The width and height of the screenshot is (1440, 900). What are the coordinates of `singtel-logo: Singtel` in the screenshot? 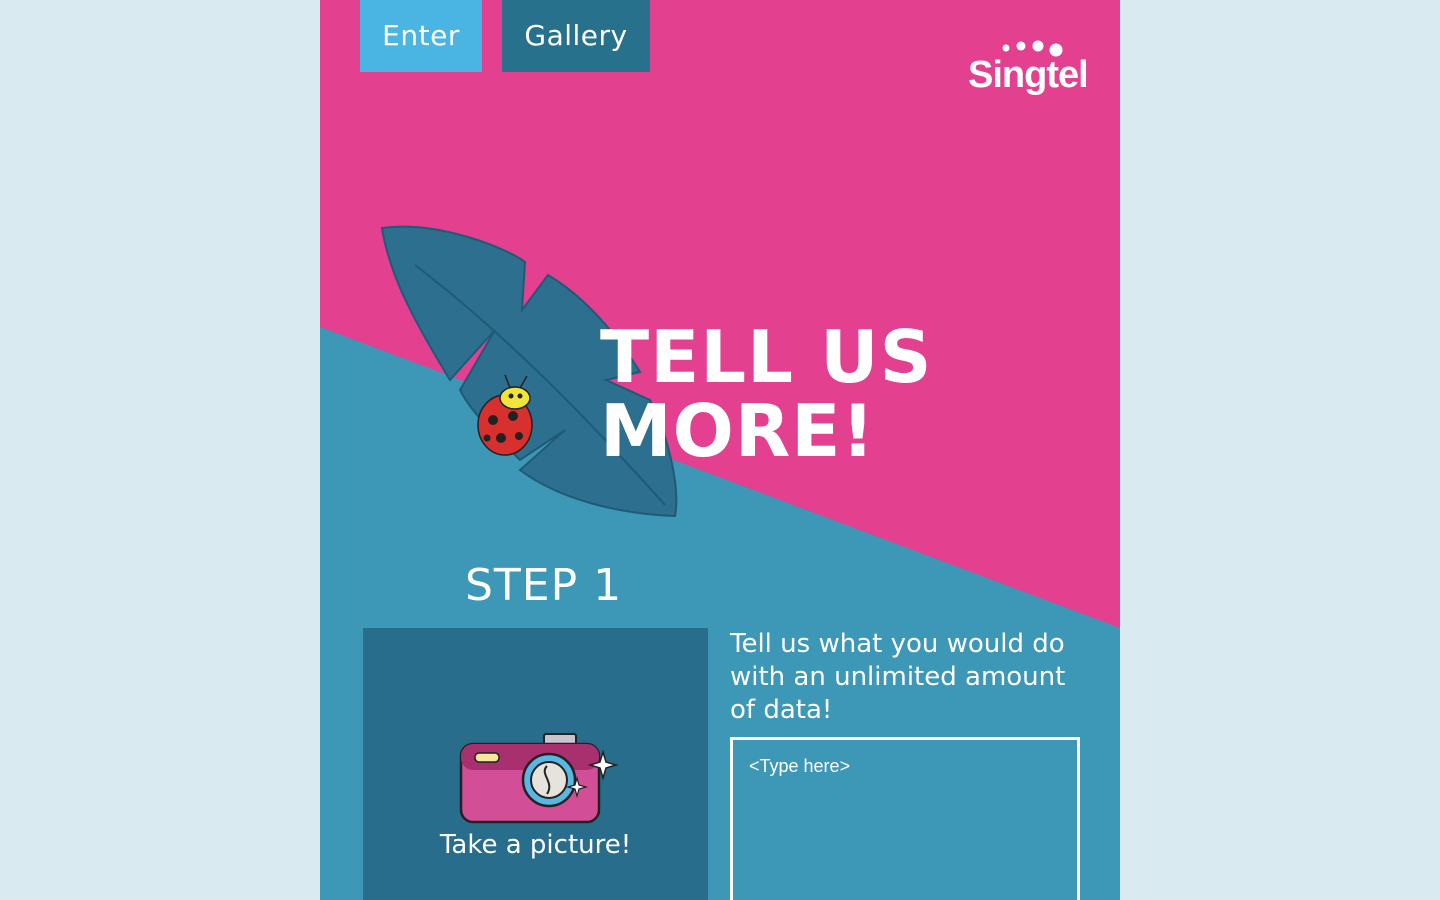 It's located at (1028, 72).